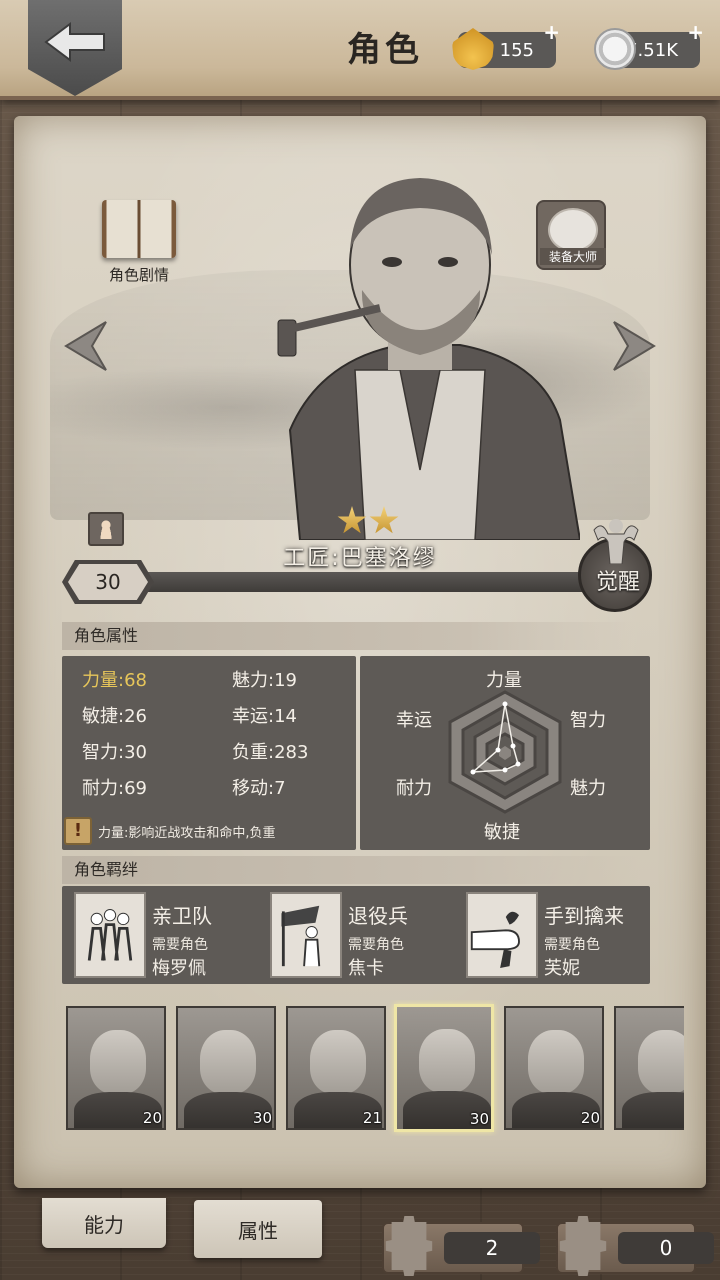  What do you see at coordinates (179, 968) in the screenshot?
I see `bond-character: 梅罗佩` at bounding box center [179, 968].